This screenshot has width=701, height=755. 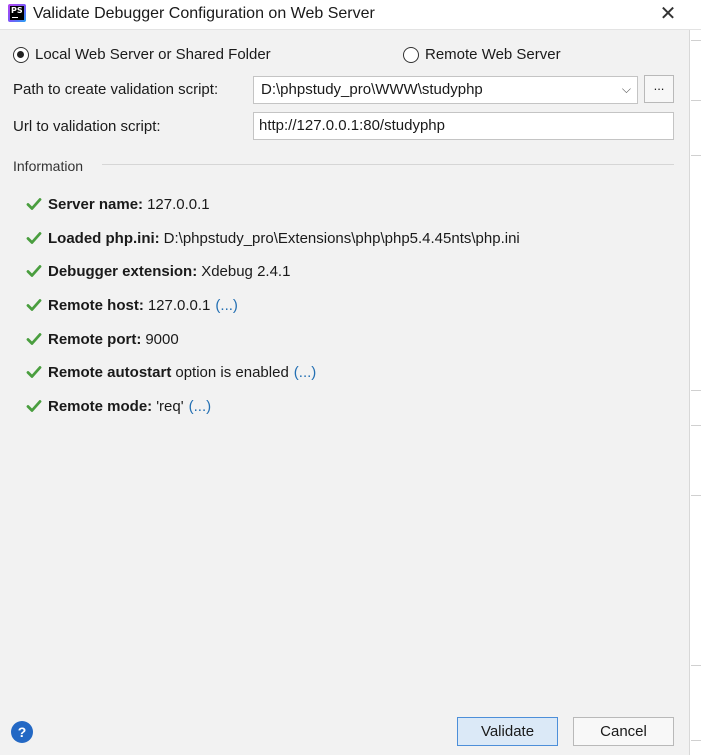 I want to click on info-value: 'req', so click(x=170, y=406).